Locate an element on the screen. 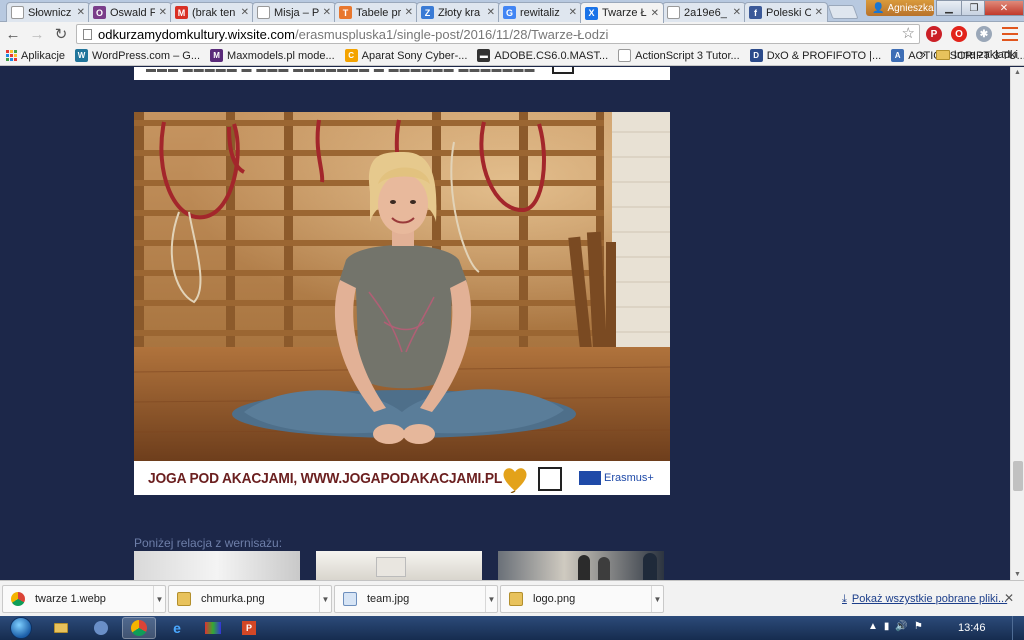  taskbar-explorer is located at coordinates (61, 628).